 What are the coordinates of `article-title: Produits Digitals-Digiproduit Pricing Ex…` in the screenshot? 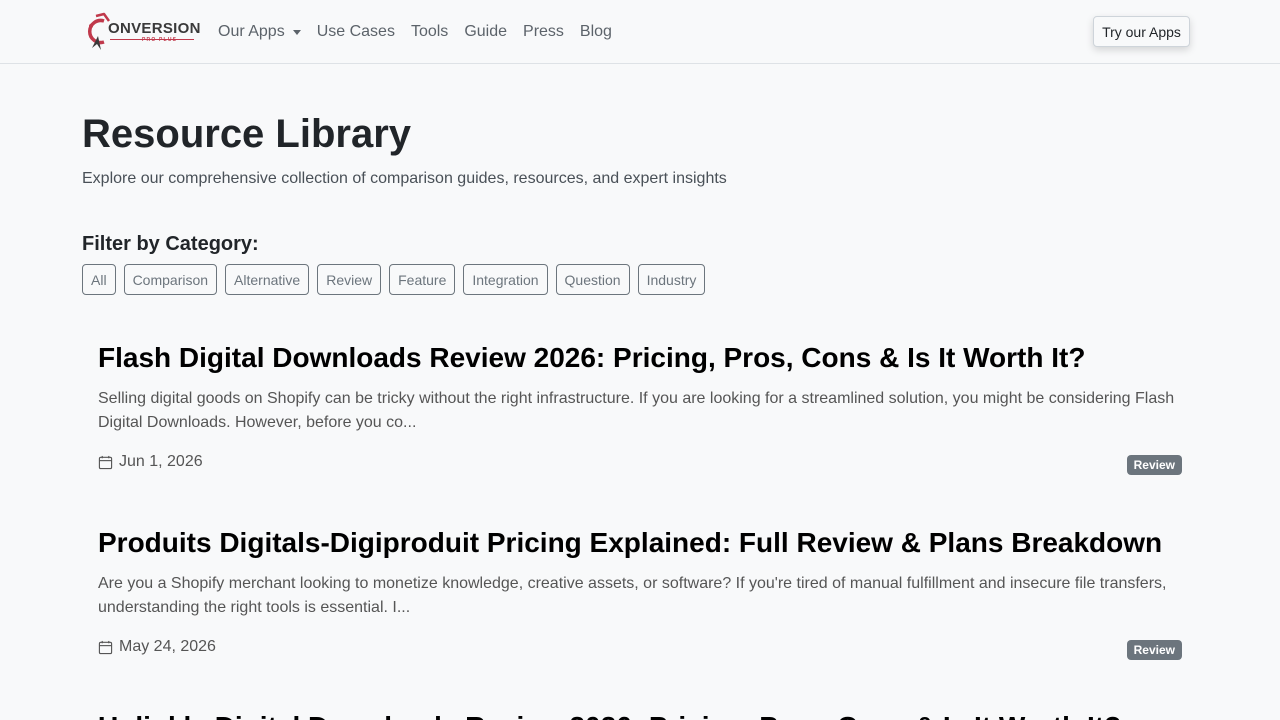 It's located at (640, 543).